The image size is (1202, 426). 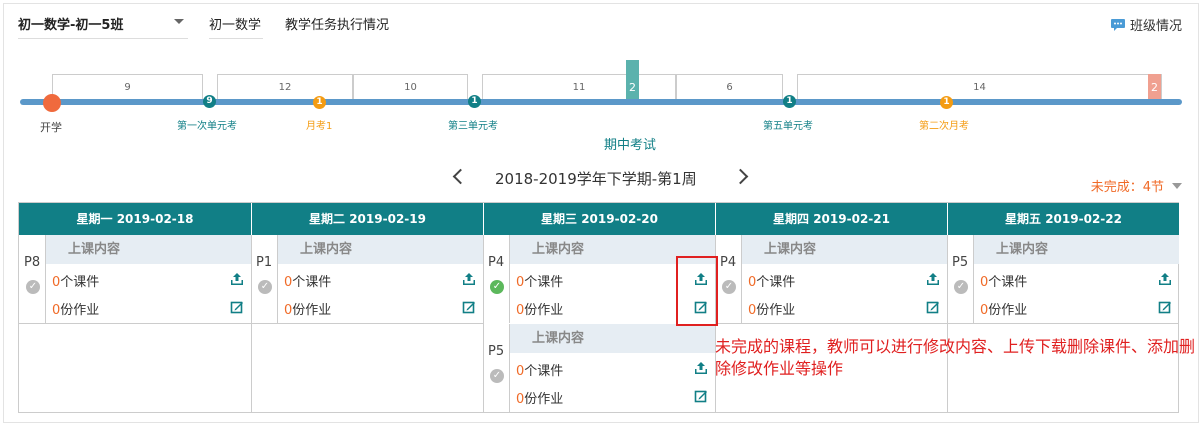 I want to click on day-header: 星期一 2019-02-18, so click(x=135, y=219).